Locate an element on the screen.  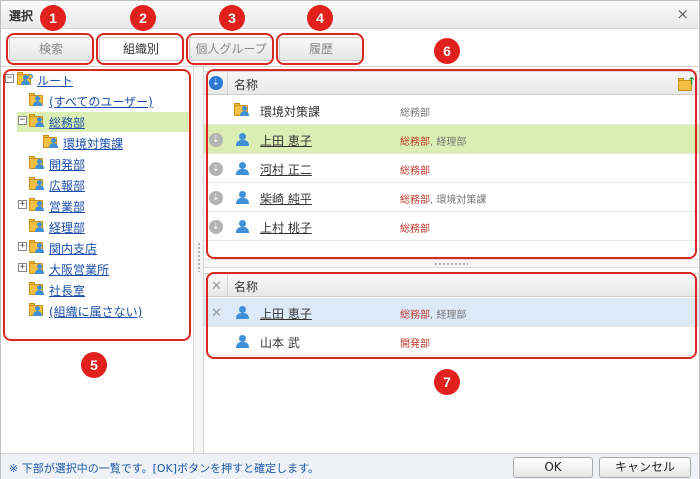
tree-node-sales: + 営業部 is located at coordinates (104, 206).